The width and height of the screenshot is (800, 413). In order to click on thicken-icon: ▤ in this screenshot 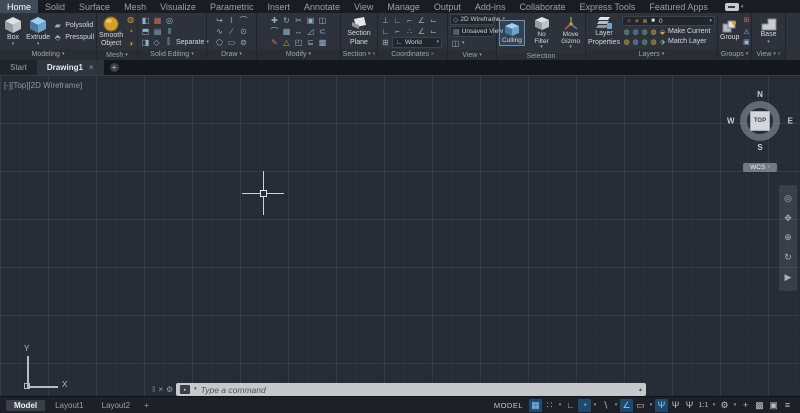, I will do `click(157, 31)`.